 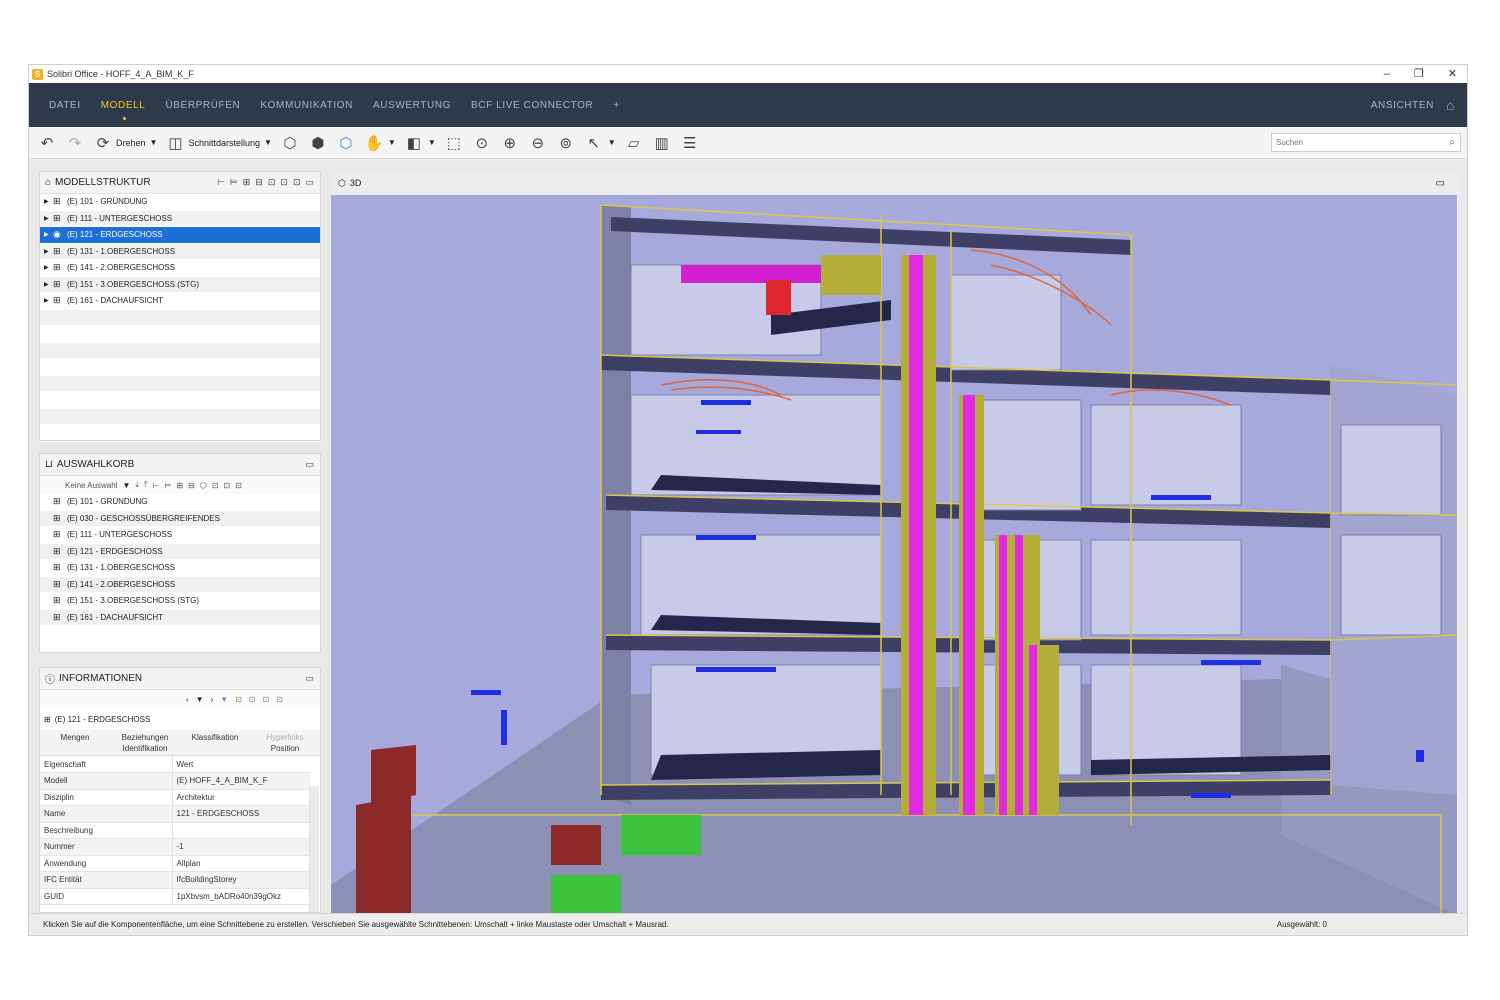 I want to click on tree-item: ▶ ⊞ (E) 111 - UNTERGESCHOSS, so click(x=180, y=218).